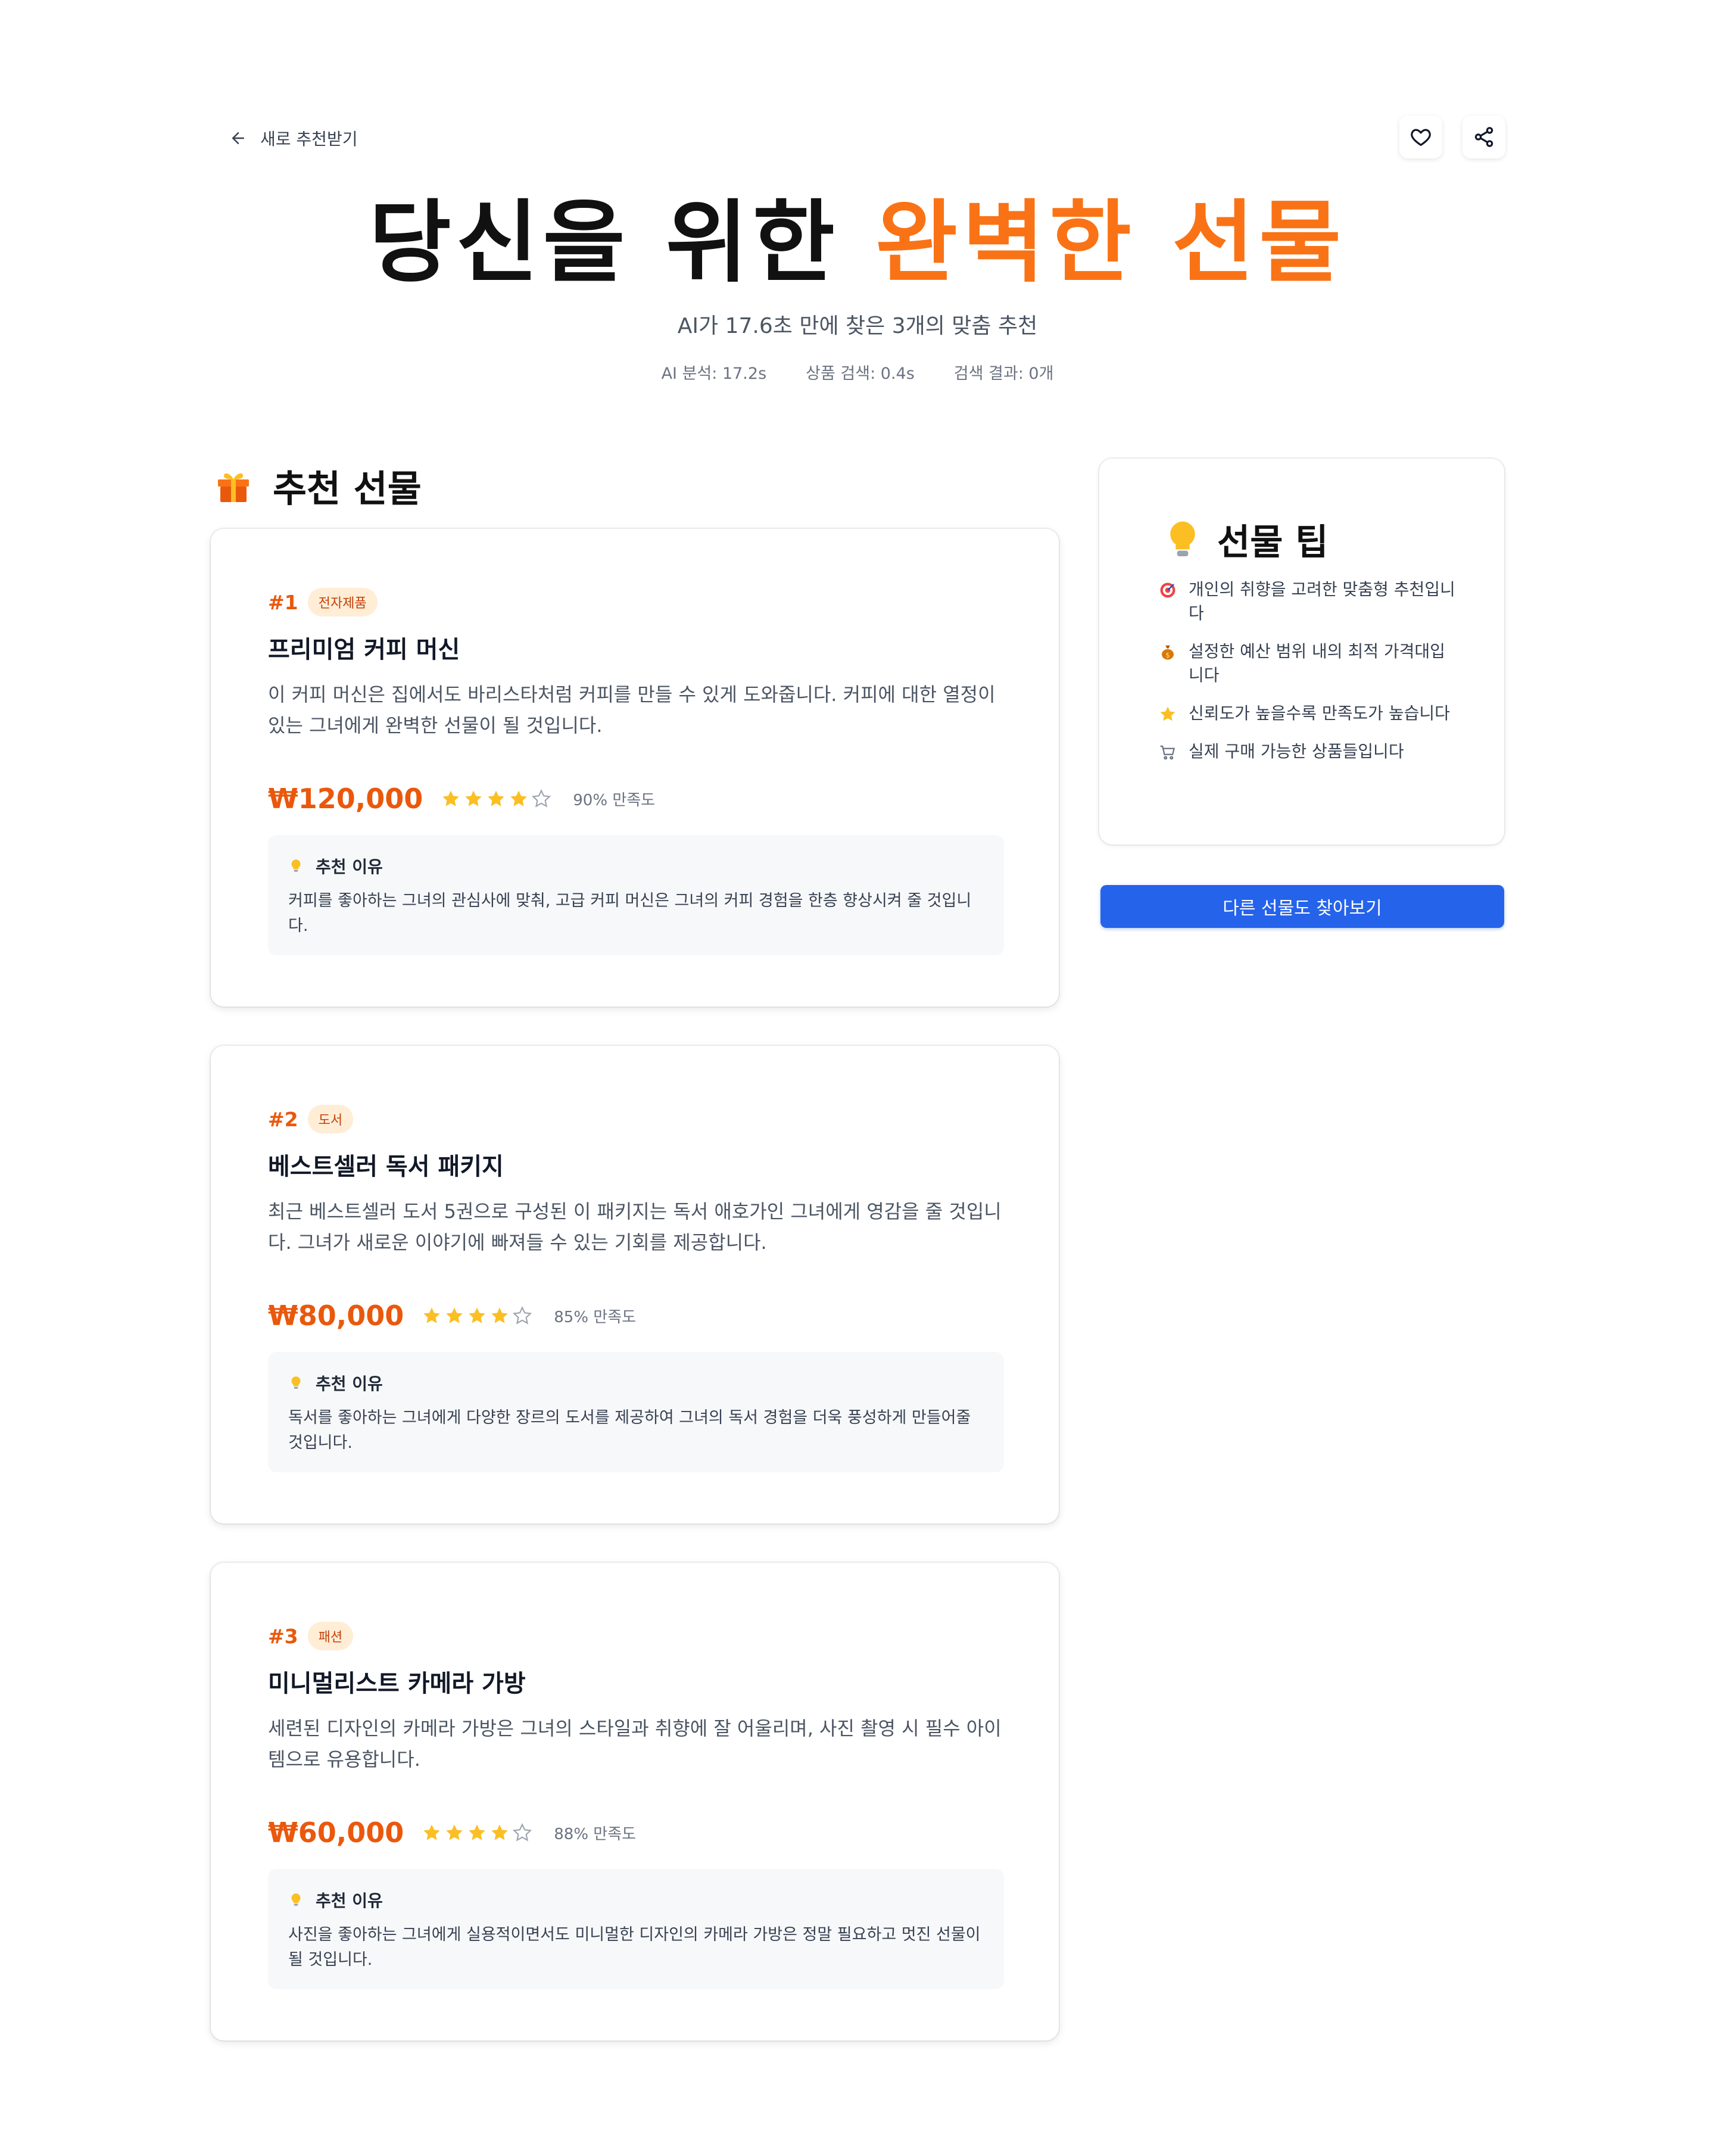 This screenshot has width=1715, height=2156. I want to click on section-header: 추천 선물, so click(318, 486).